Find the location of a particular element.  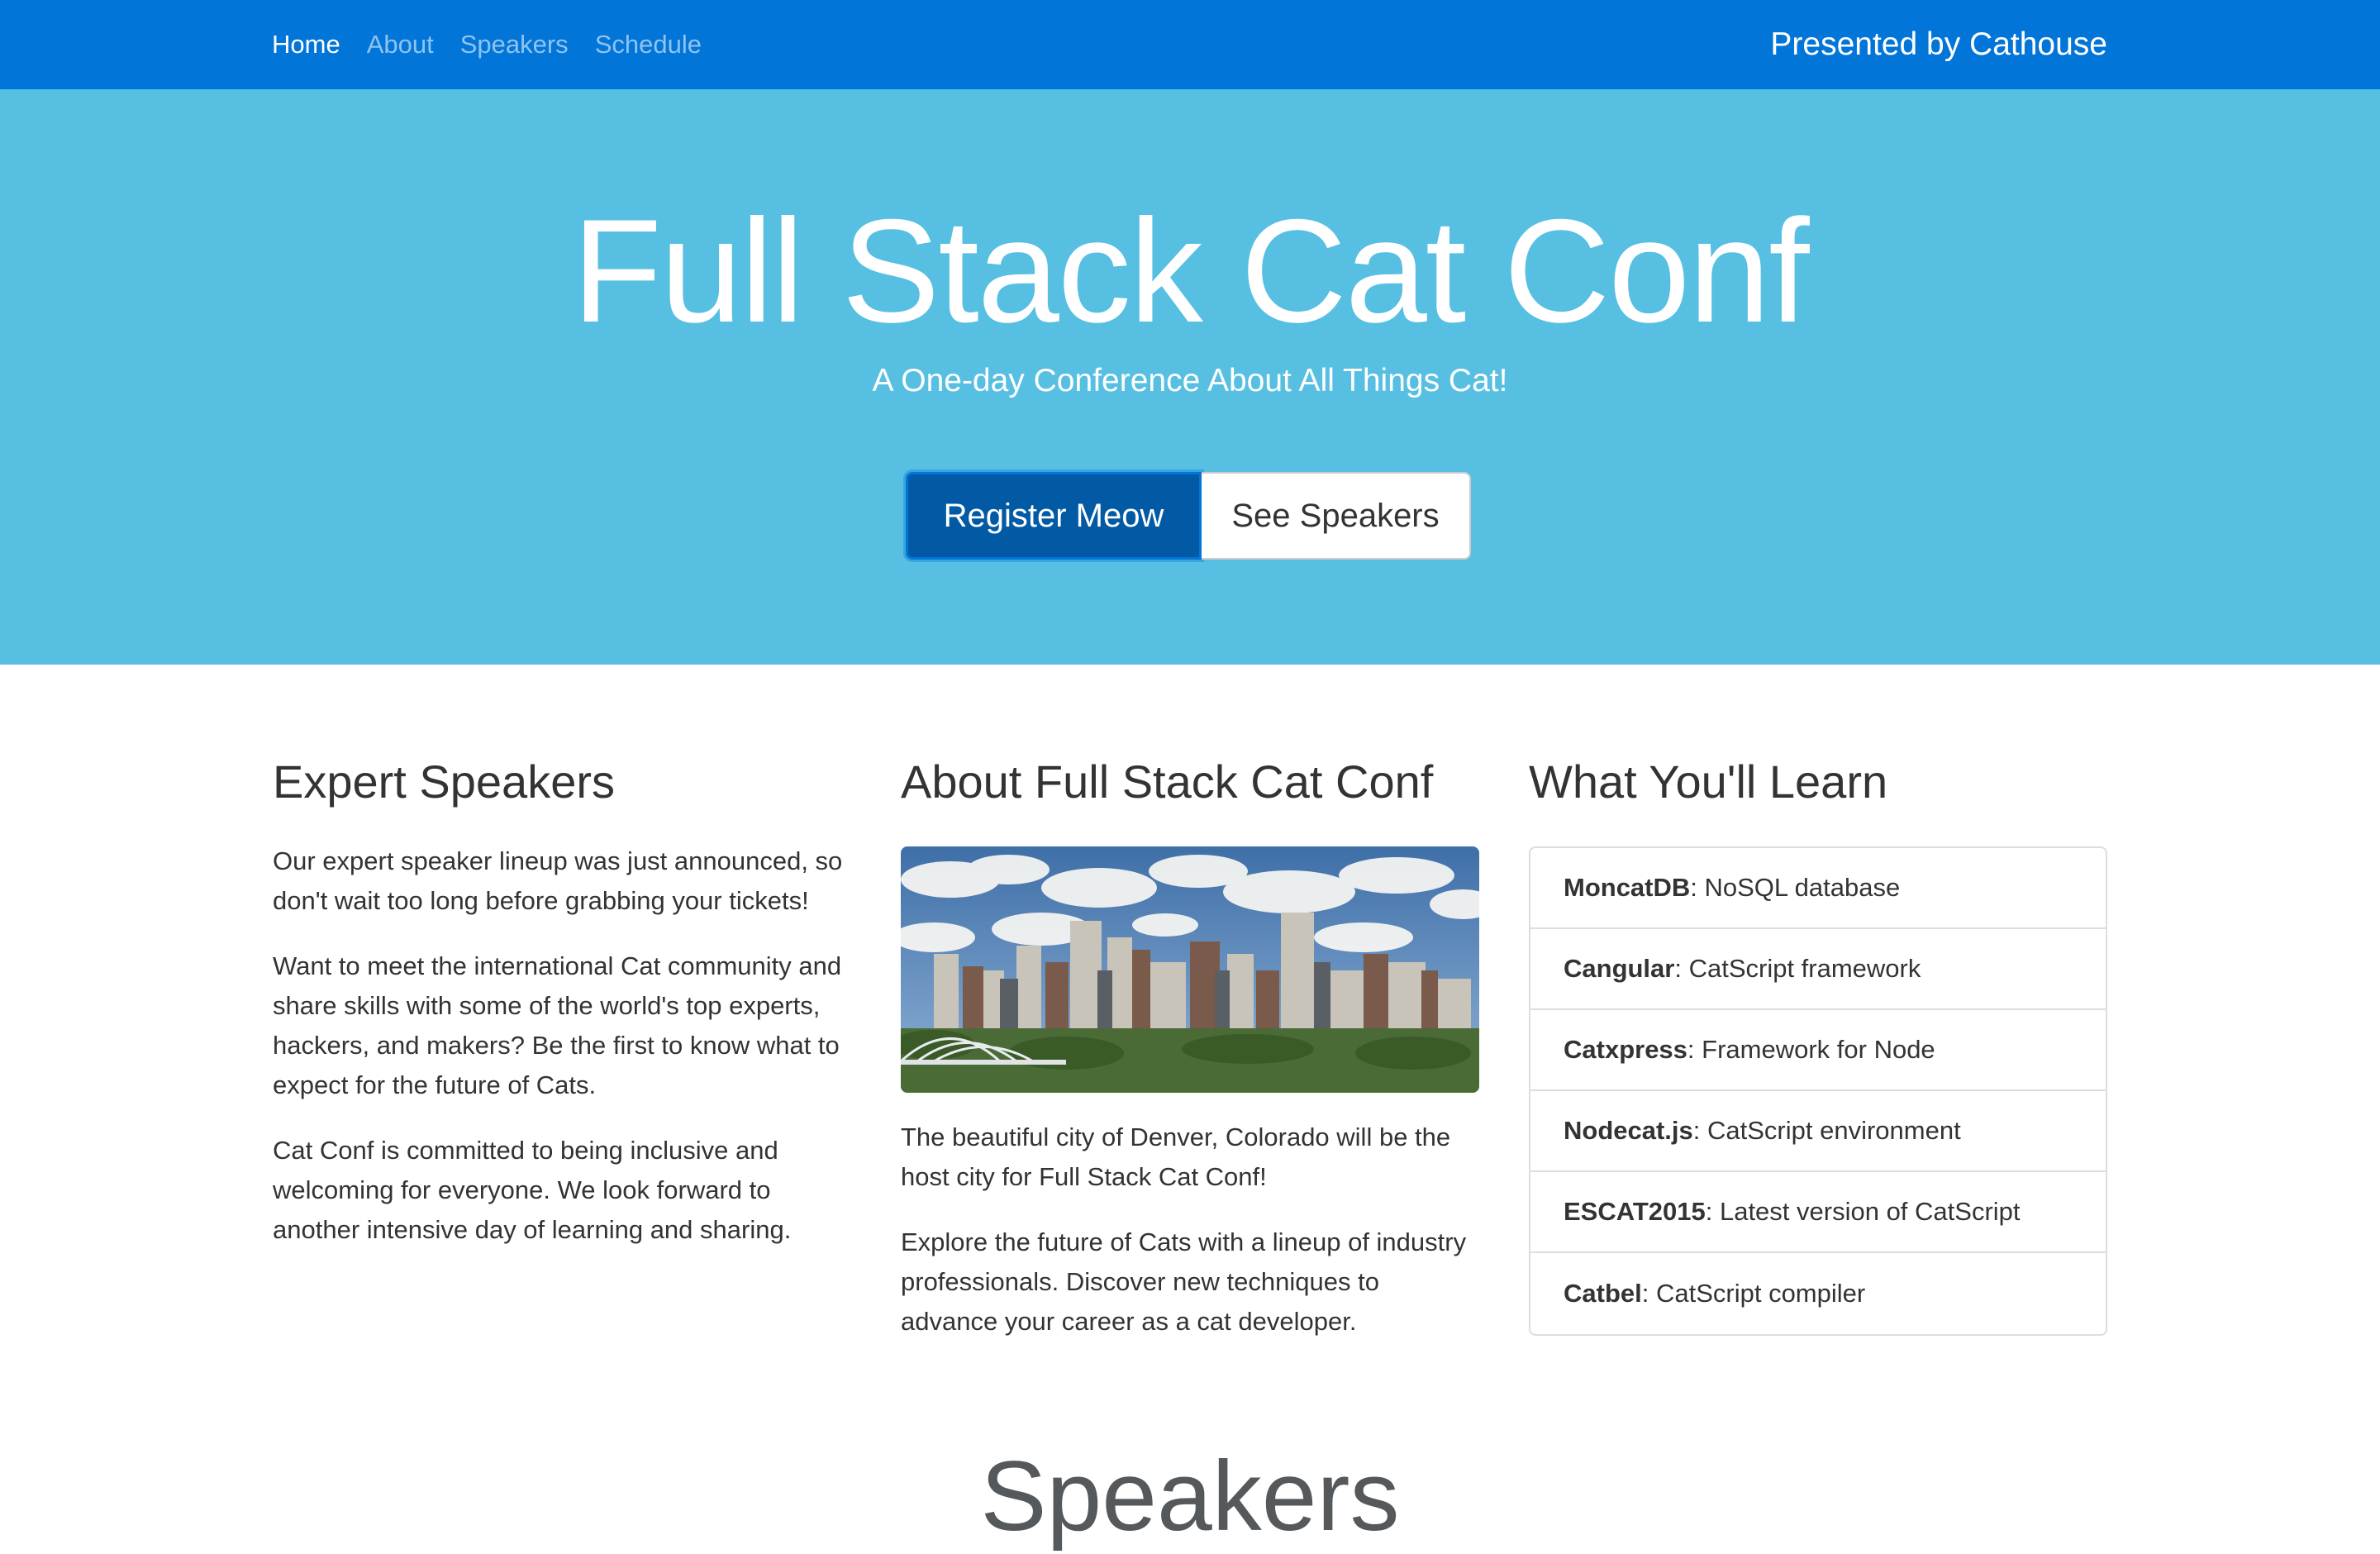

nav-links: Home About Speakers Schedule is located at coordinates (487, 44).